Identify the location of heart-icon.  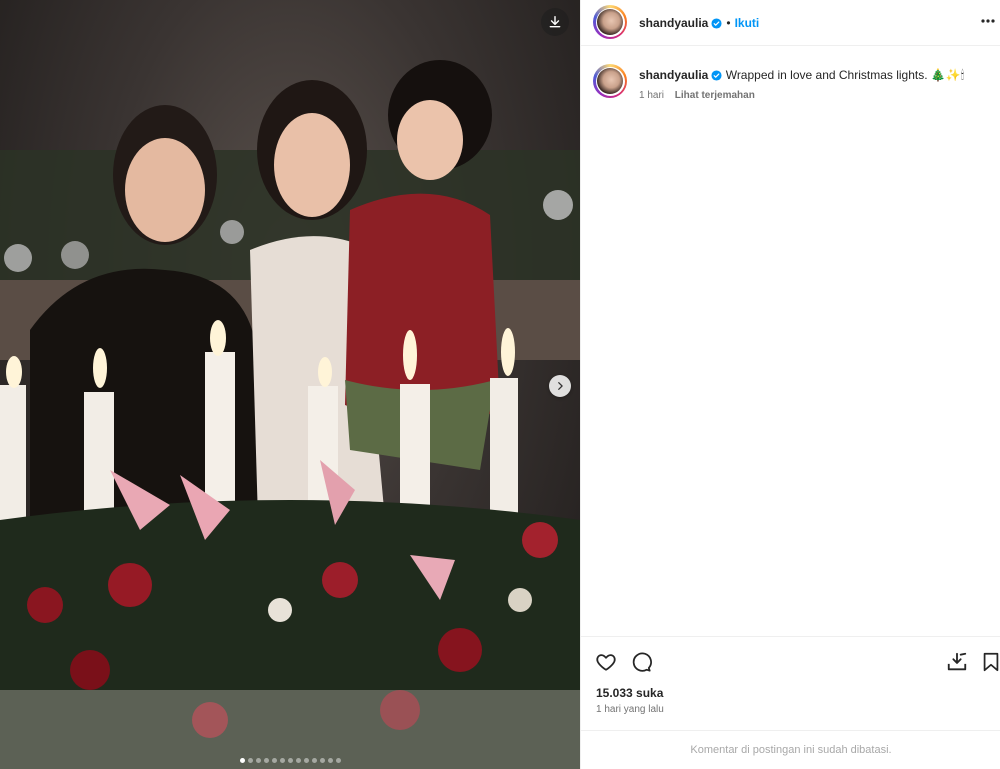
(606, 662).